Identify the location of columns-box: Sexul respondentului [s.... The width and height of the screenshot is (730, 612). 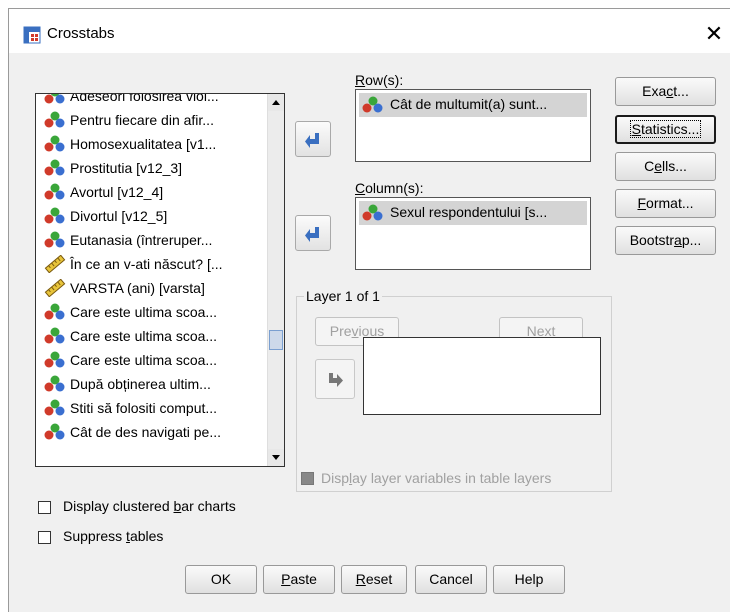
(473, 233).